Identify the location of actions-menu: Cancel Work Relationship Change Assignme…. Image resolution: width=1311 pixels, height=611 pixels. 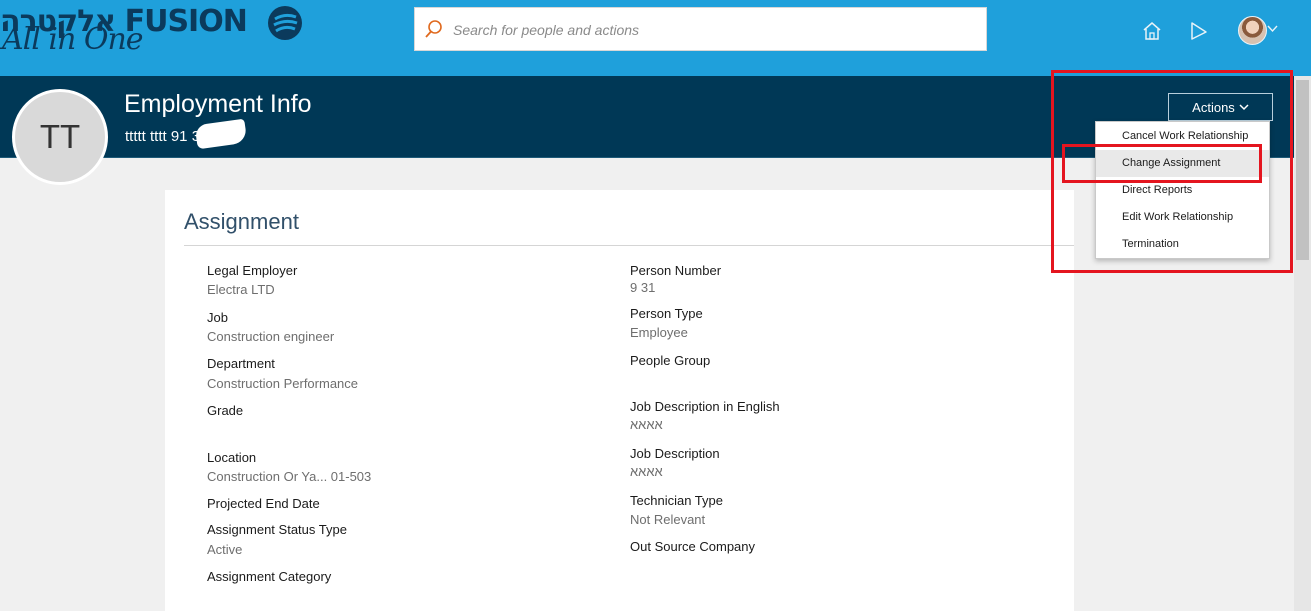
(1182, 190).